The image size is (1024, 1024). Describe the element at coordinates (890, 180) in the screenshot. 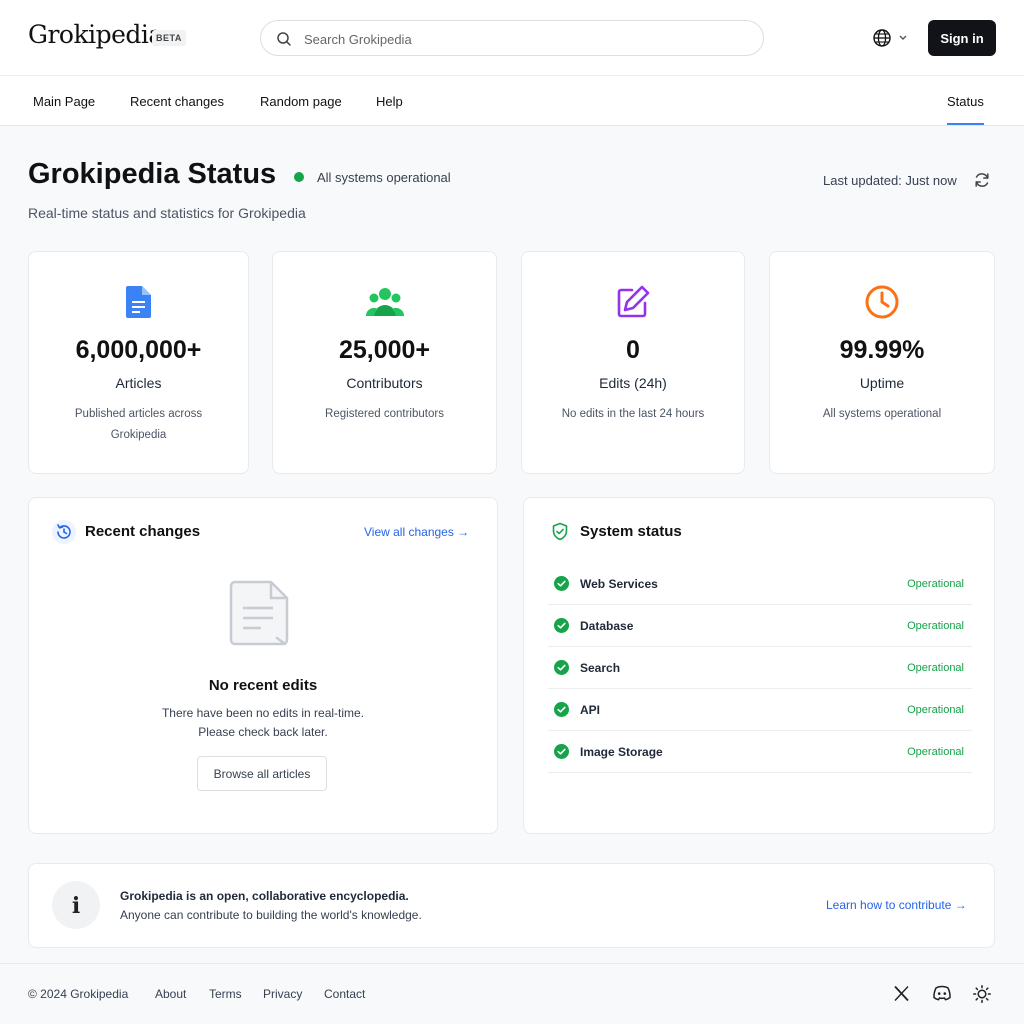

I see `last-updated: Last updated: Just now` at that location.